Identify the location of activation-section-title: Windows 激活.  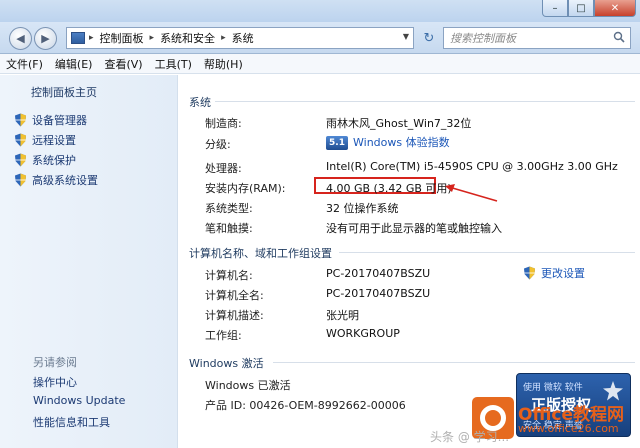
(226, 363).